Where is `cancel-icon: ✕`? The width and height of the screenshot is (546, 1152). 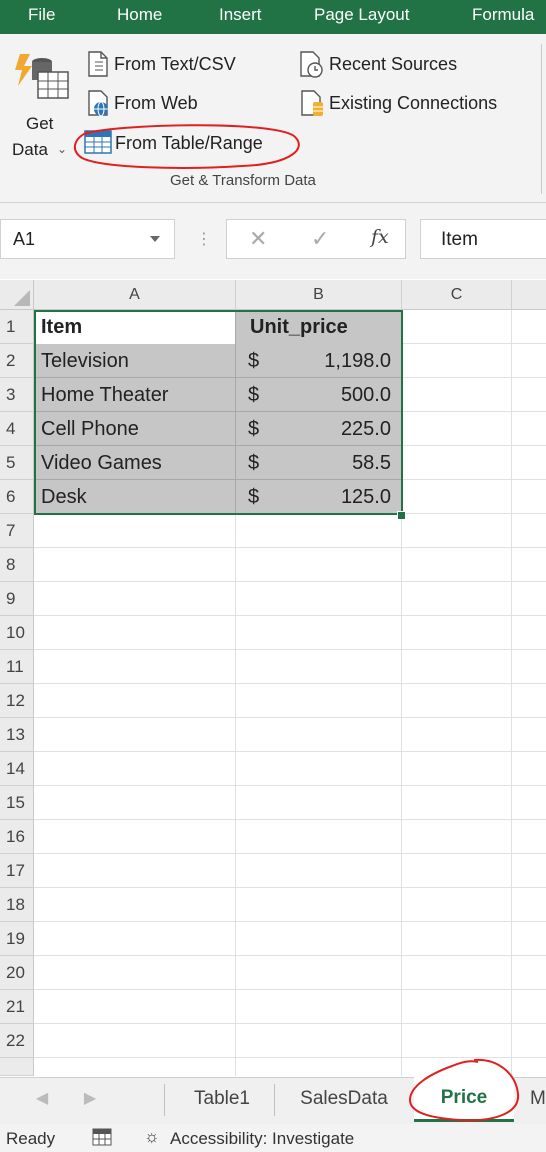 cancel-icon: ✕ is located at coordinates (258, 239).